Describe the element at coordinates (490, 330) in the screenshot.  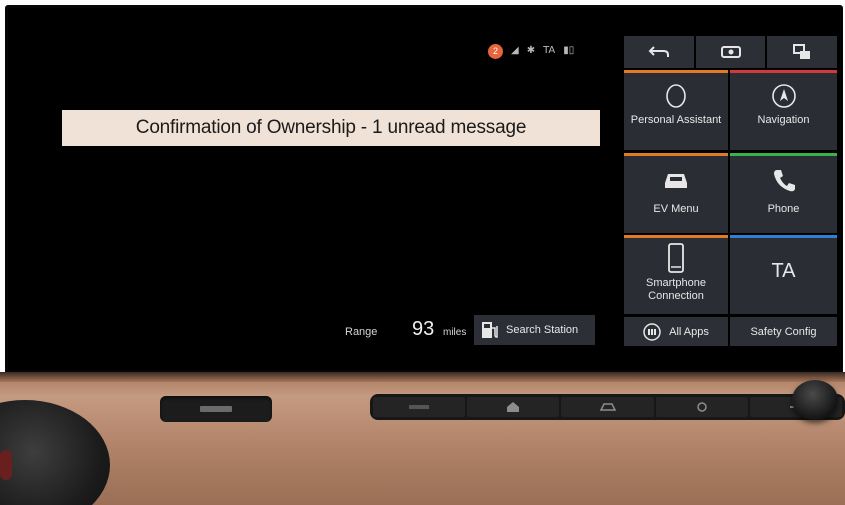
I see `charging-station-icon` at that location.